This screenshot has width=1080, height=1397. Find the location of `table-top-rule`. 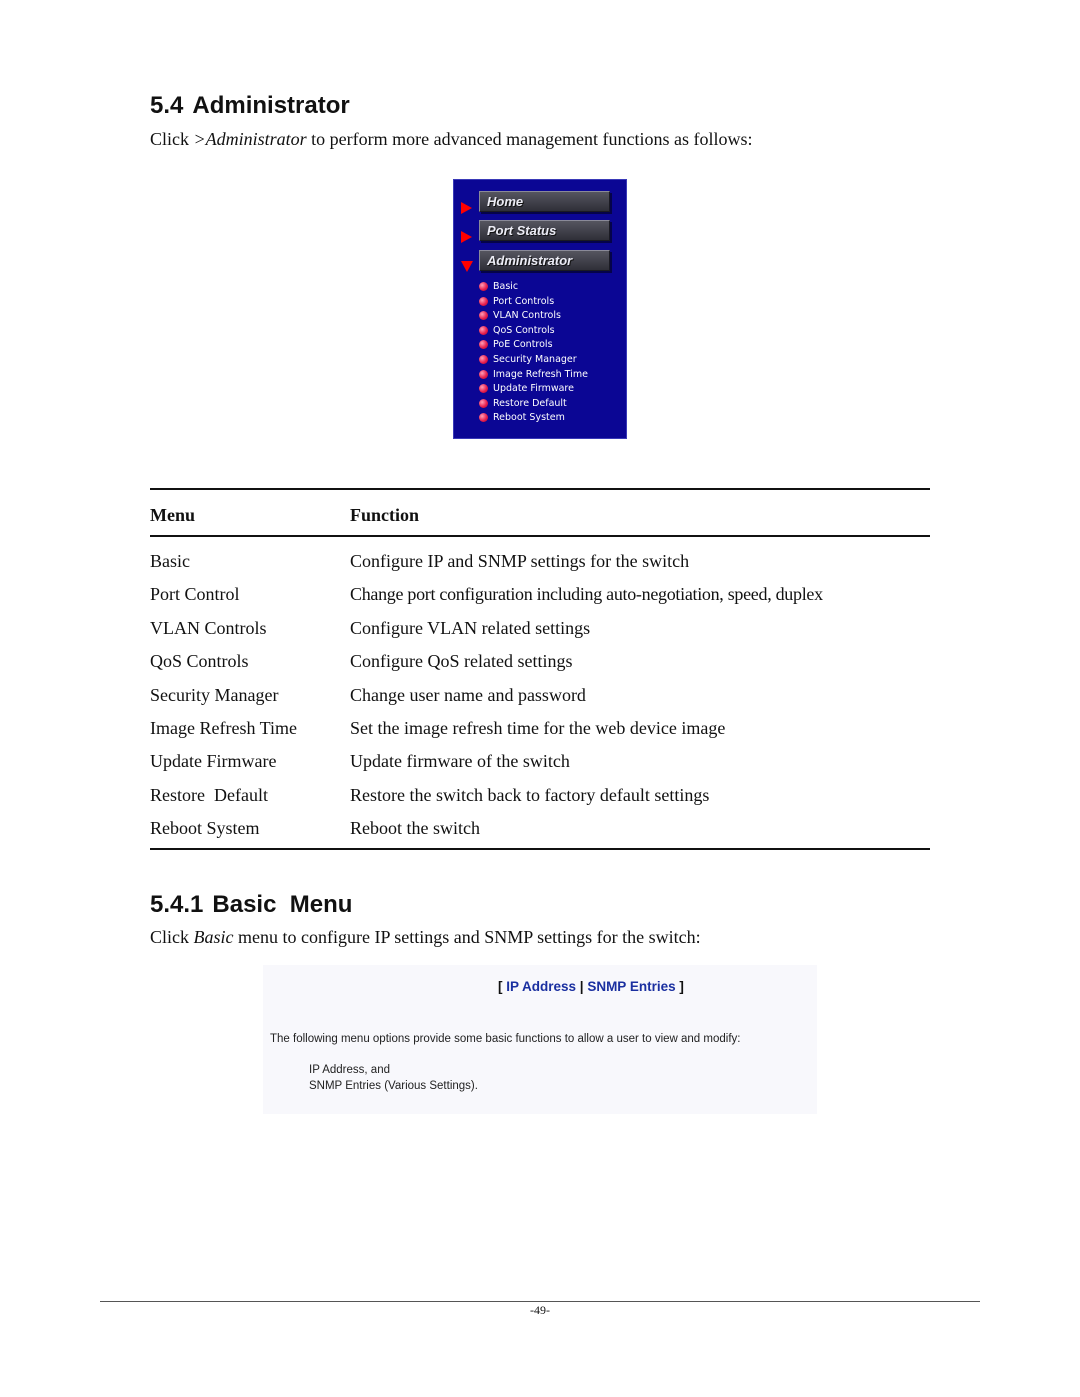

table-top-rule is located at coordinates (540, 489).